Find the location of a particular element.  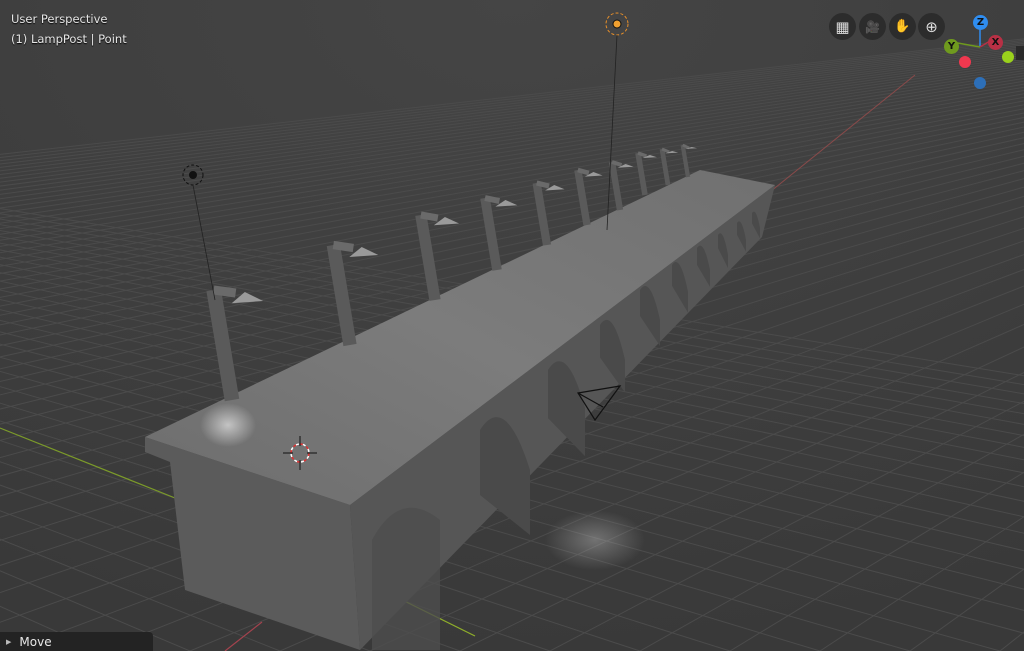

gizmo-neg-y-axis is located at coordinates (1008, 57).